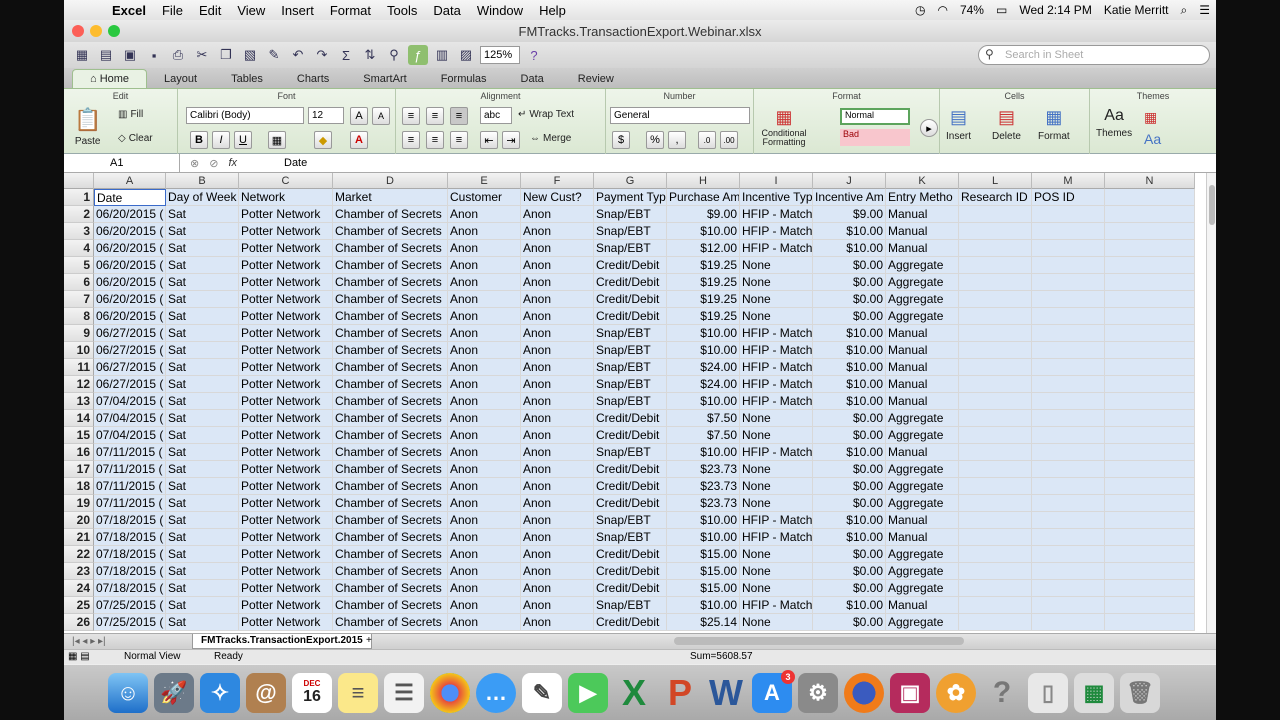 This screenshot has height=720, width=1280. I want to click on paste-icon: ▧, so click(250, 55).